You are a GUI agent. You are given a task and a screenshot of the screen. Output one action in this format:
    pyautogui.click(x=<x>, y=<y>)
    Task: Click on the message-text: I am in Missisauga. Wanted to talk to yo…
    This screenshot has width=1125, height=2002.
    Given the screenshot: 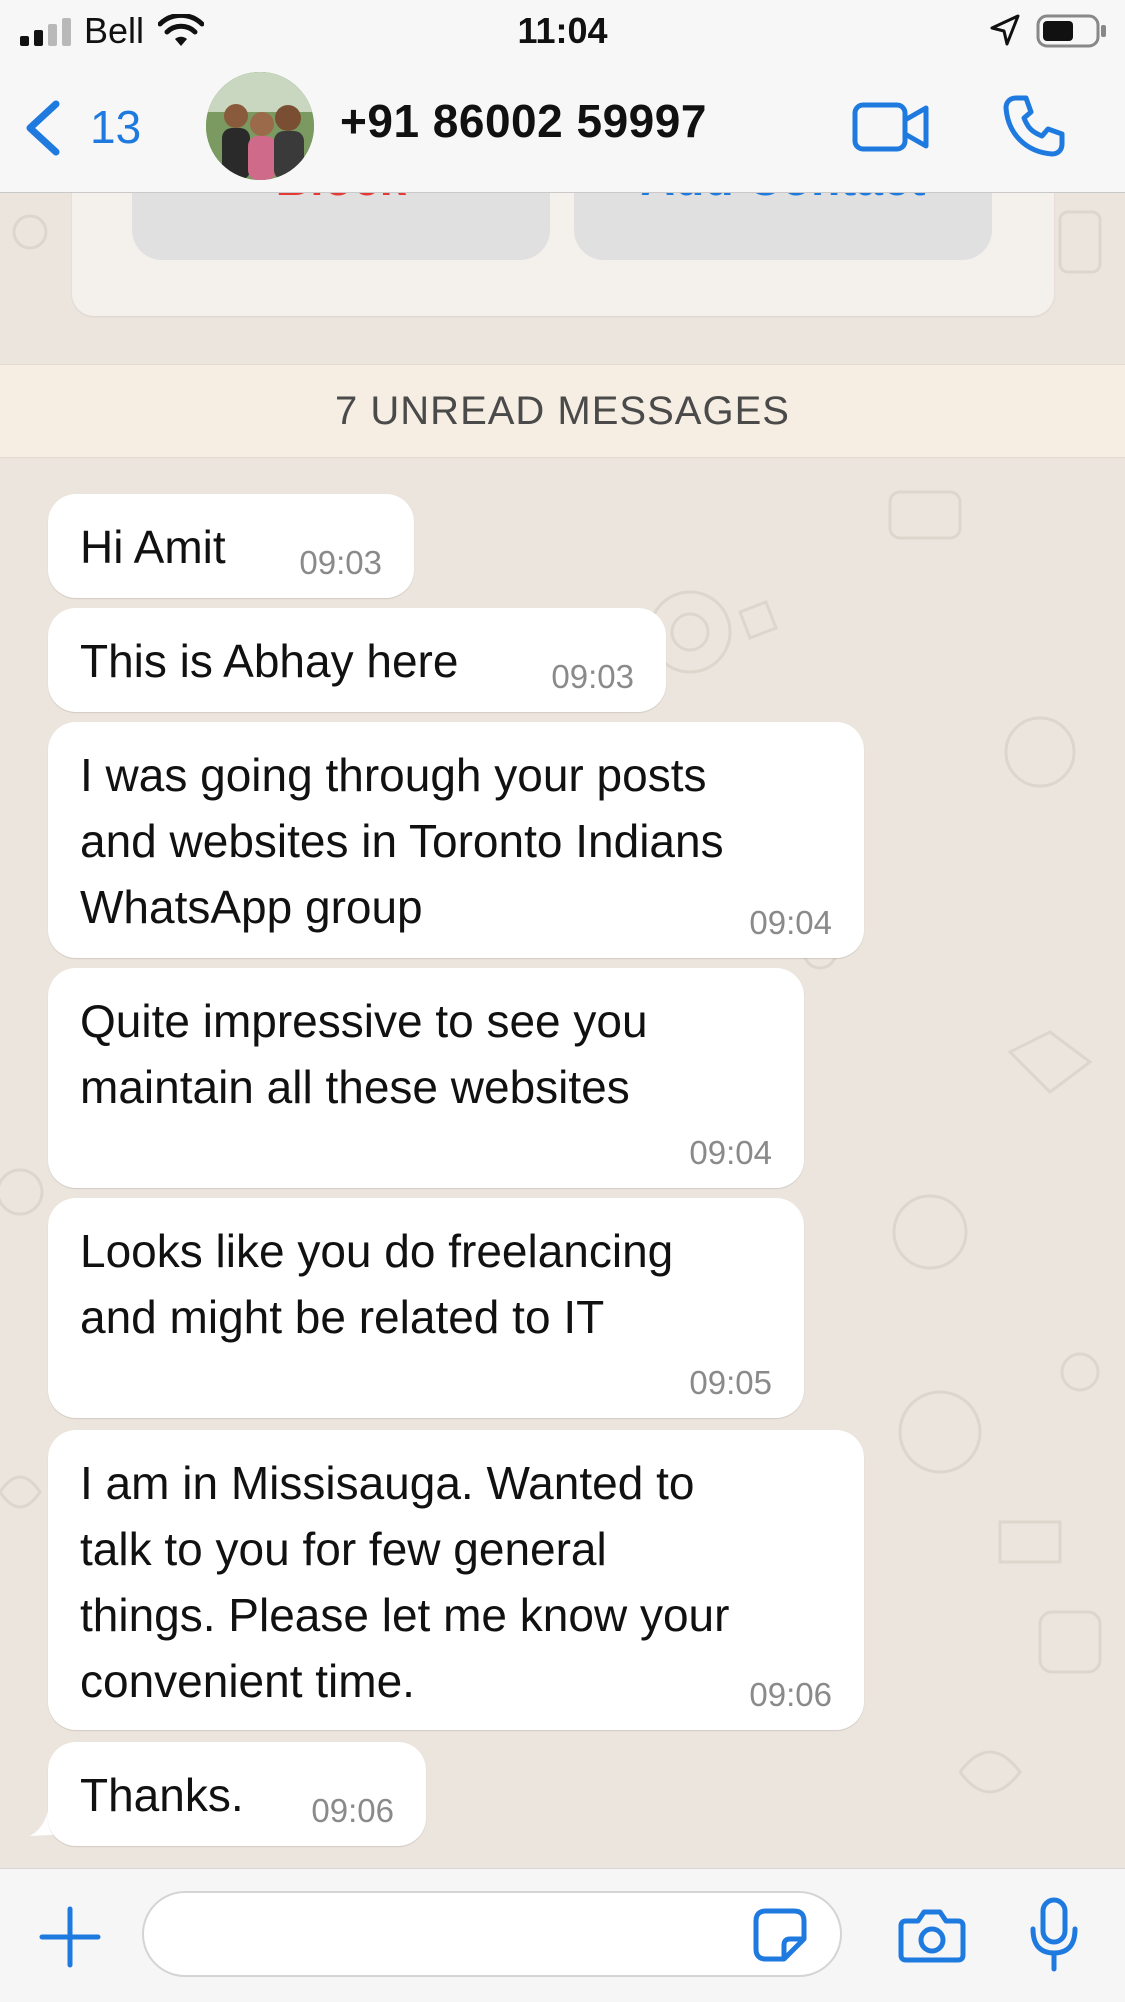 What is the action you would take?
    pyautogui.click(x=405, y=1582)
    